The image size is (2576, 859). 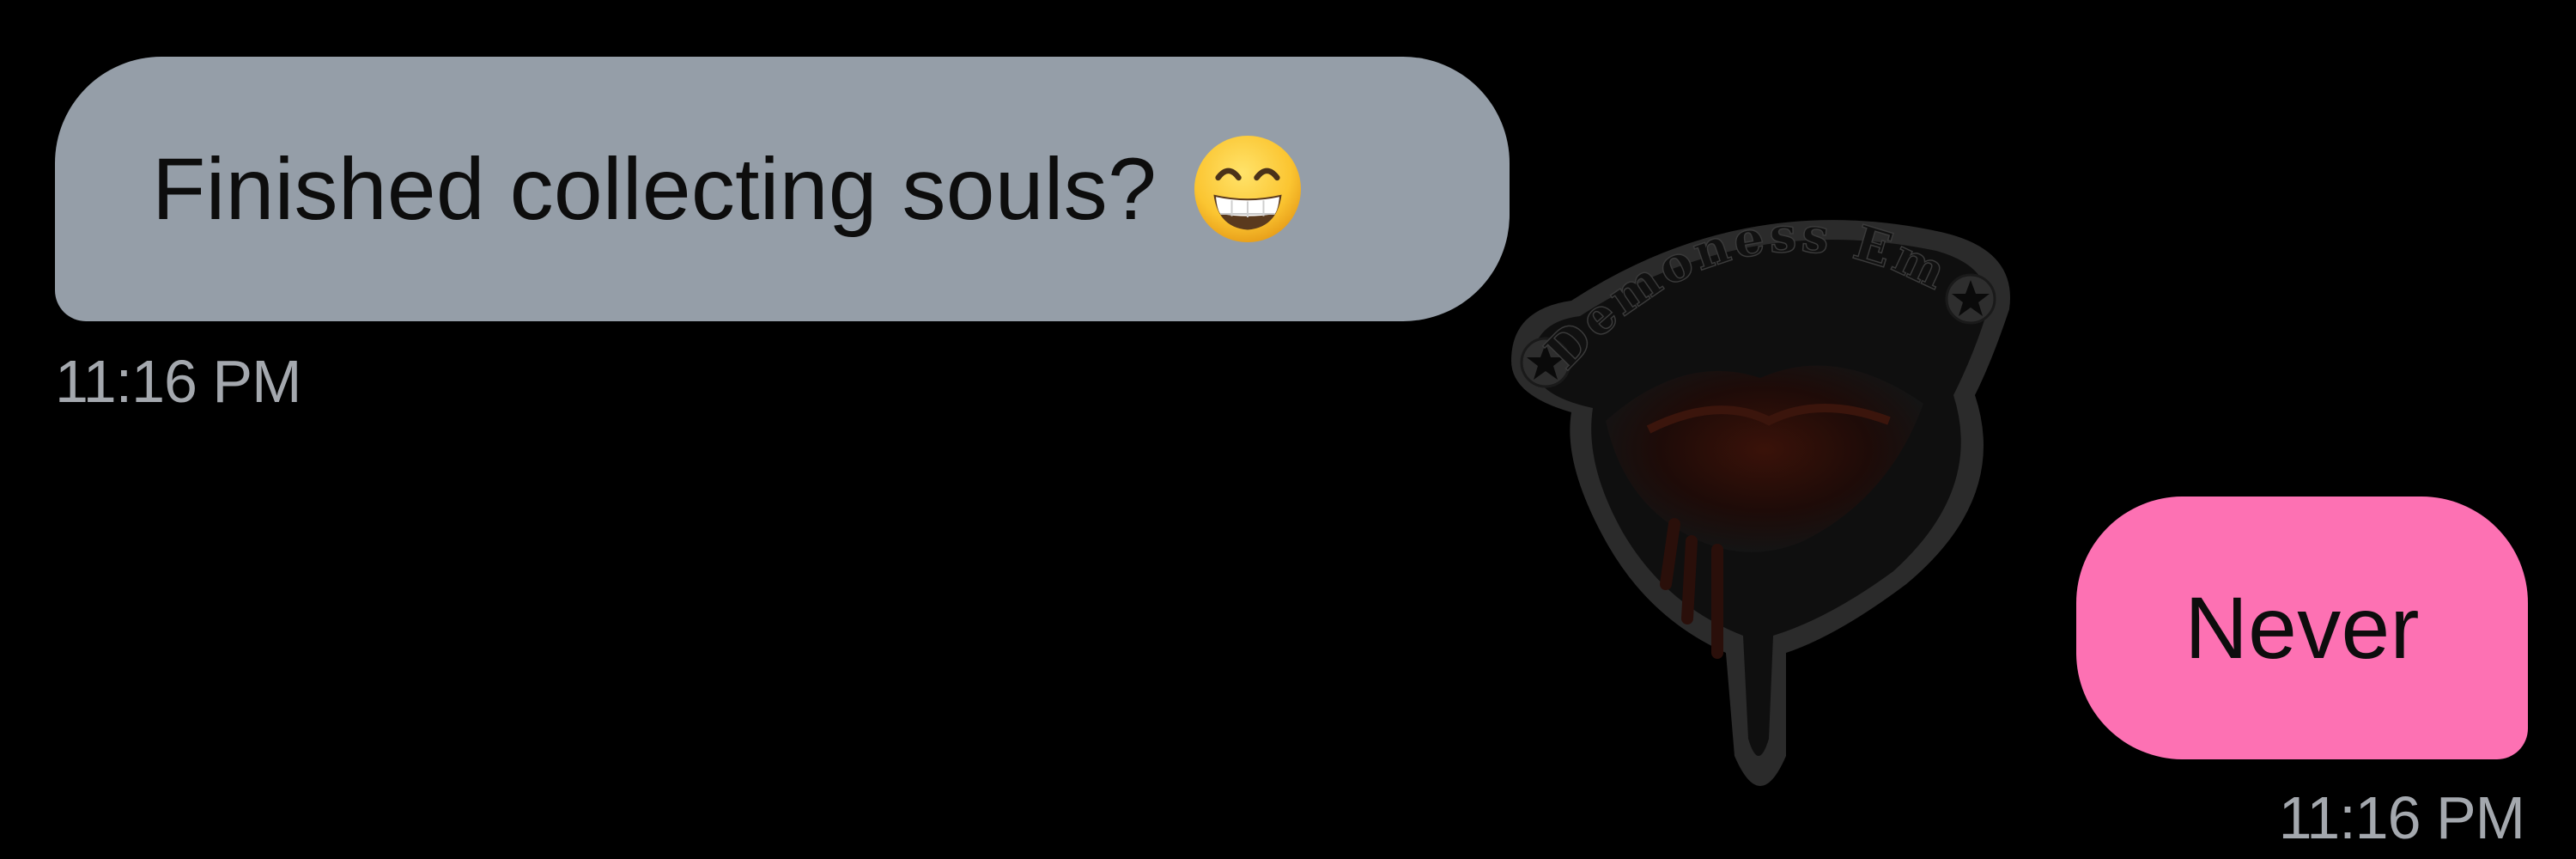 I want to click on incoming-message-timestamp: 11:16 PM, so click(x=178, y=381).